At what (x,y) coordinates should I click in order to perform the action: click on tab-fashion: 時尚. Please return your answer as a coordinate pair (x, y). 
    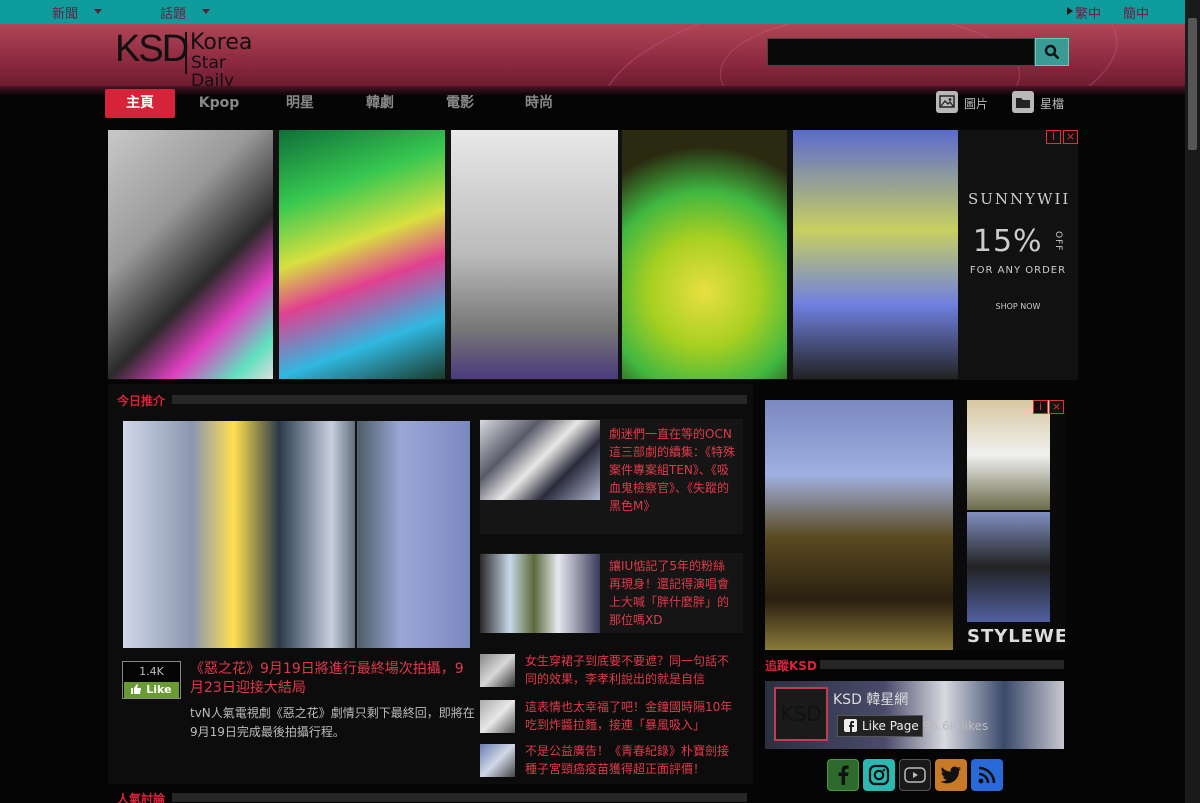
    Looking at the image, I should click on (539, 103).